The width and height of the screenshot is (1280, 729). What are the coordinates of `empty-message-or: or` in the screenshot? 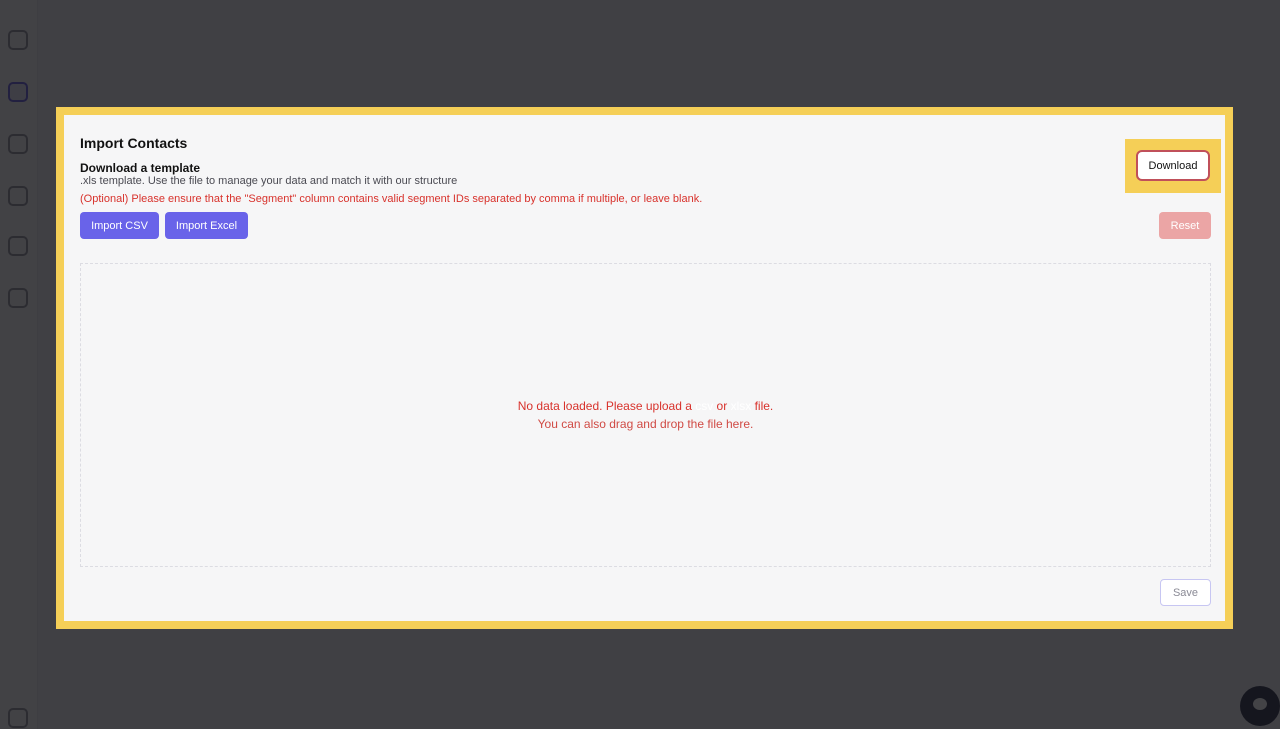 It's located at (722, 406).